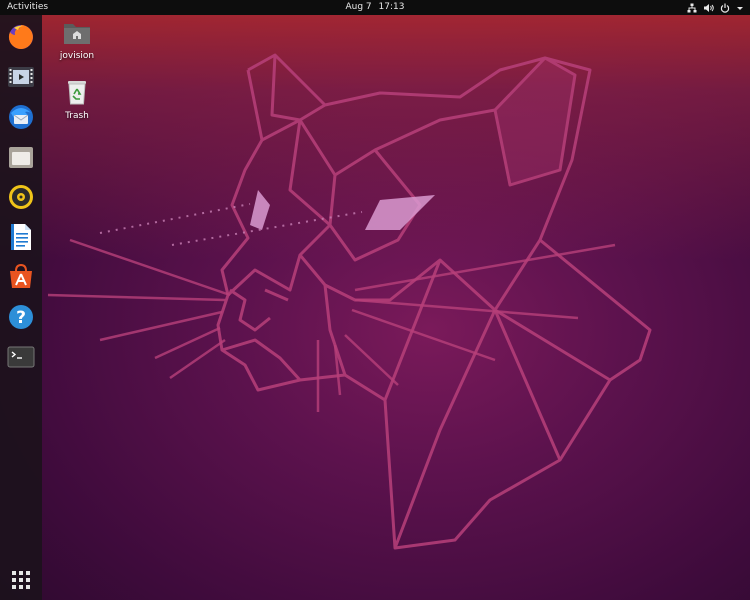  What do you see at coordinates (77, 116) in the screenshot?
I see `desktop-icon-label: Trash` at bounding box center [77, 116].